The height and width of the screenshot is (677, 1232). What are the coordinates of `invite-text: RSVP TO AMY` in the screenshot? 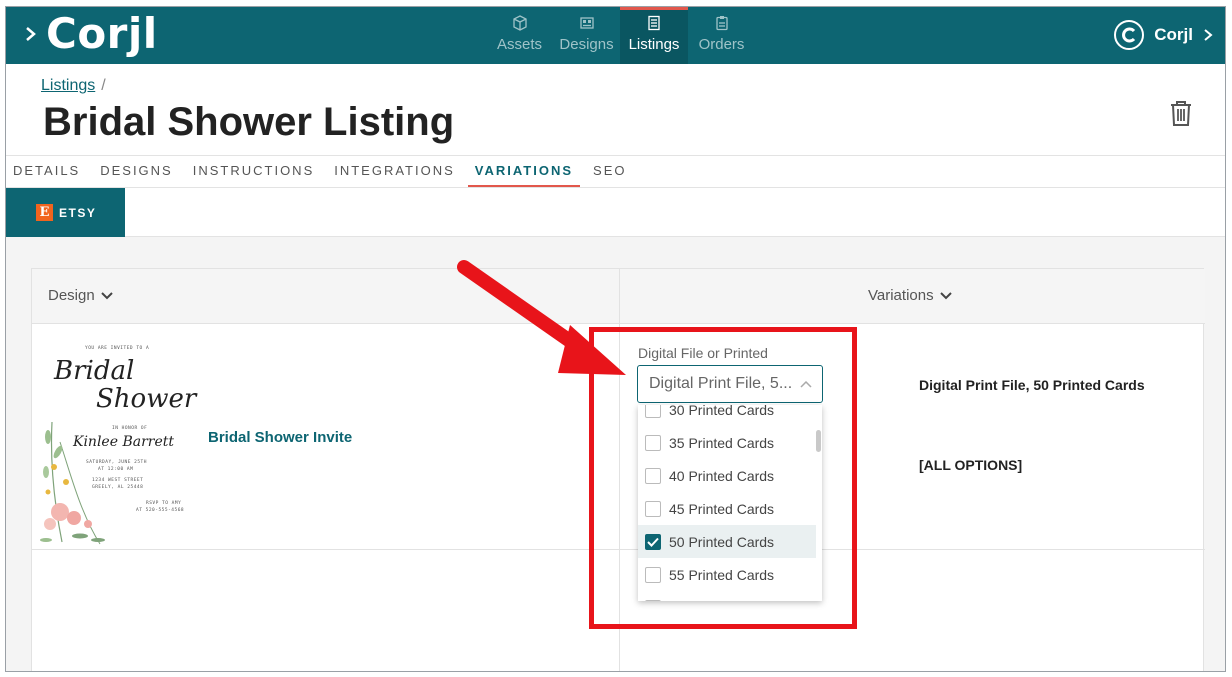 It's located at (164, 503).